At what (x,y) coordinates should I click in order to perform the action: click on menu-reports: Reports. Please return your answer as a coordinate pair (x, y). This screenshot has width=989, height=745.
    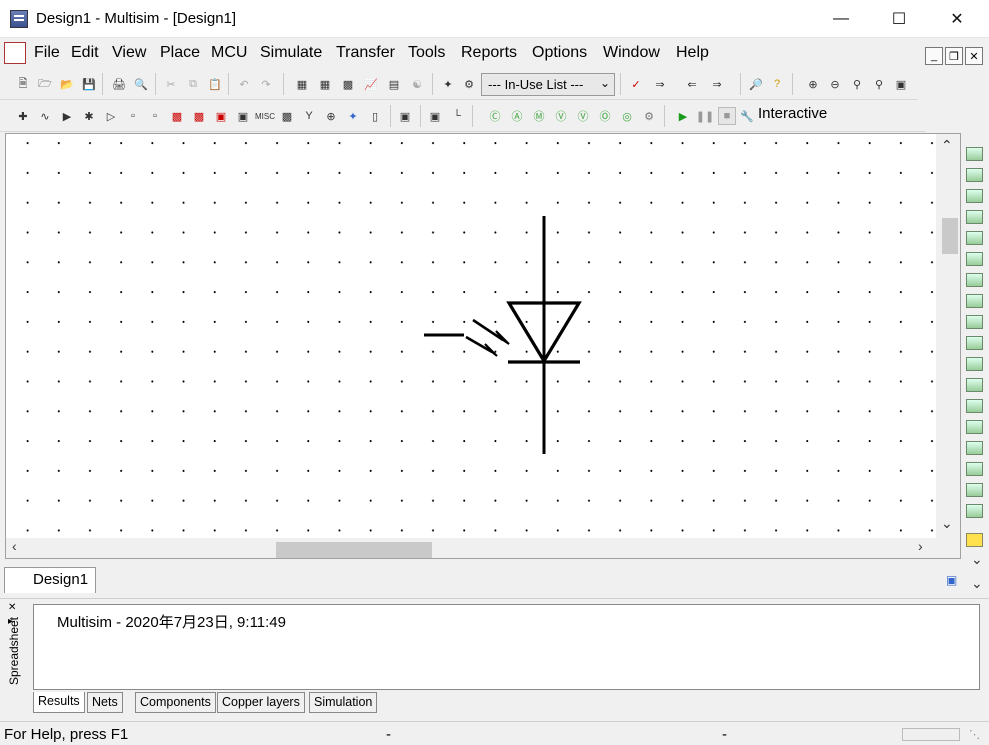
    Looking at the image, I should click on (489, 53).